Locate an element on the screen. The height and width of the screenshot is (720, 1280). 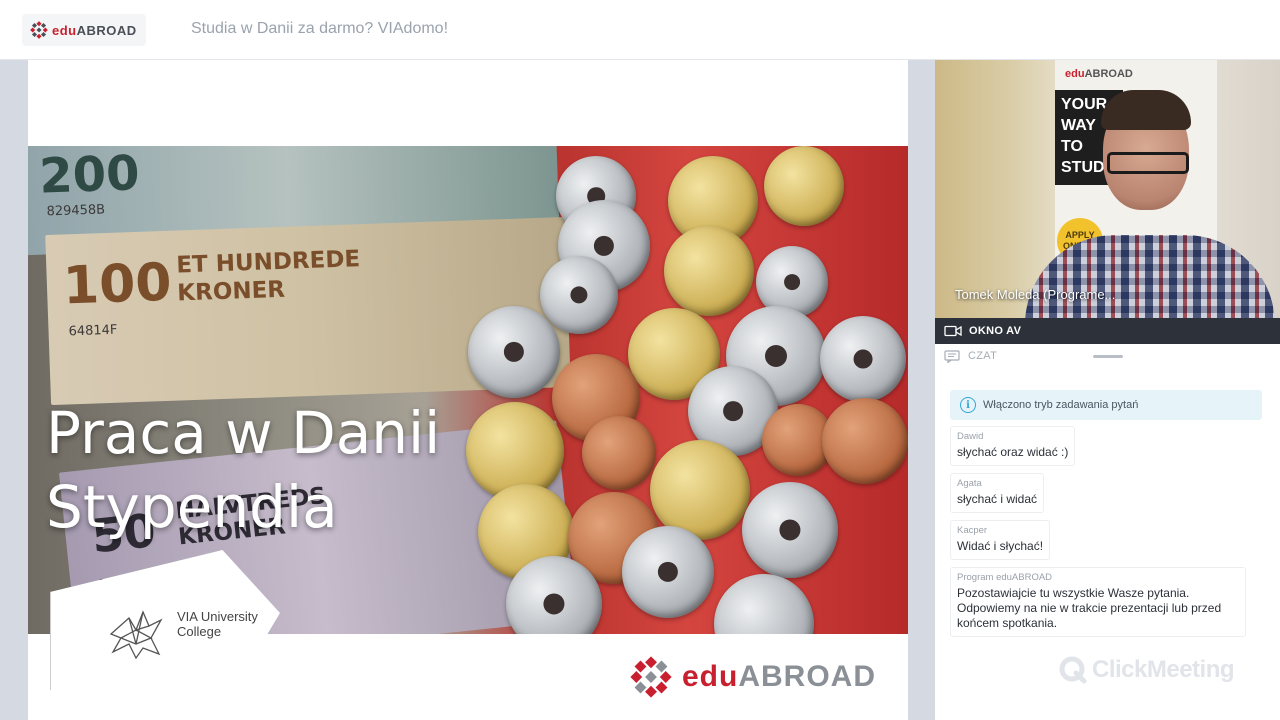
info-icon: i is located at coordinates (968, 405).